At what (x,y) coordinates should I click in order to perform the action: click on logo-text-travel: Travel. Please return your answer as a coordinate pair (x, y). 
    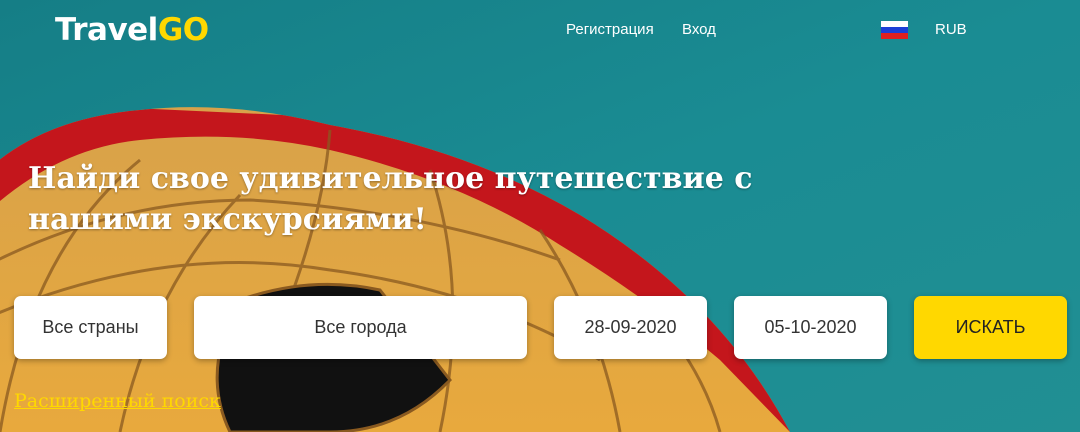
    Looking at the image, I should click on (106, 30).